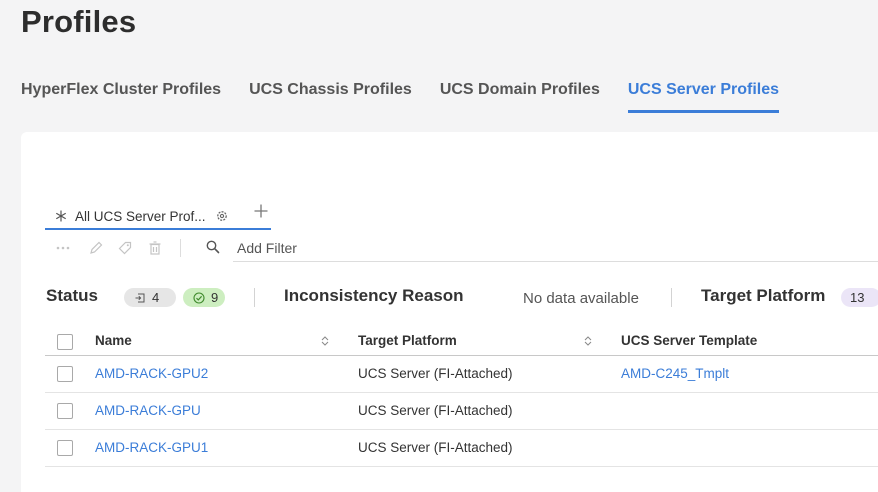 Image resolution: width=878 pixels, height=492 pixels. I want to click on server-template-link: AMD-C245_Tmplt, so click(675, 373).